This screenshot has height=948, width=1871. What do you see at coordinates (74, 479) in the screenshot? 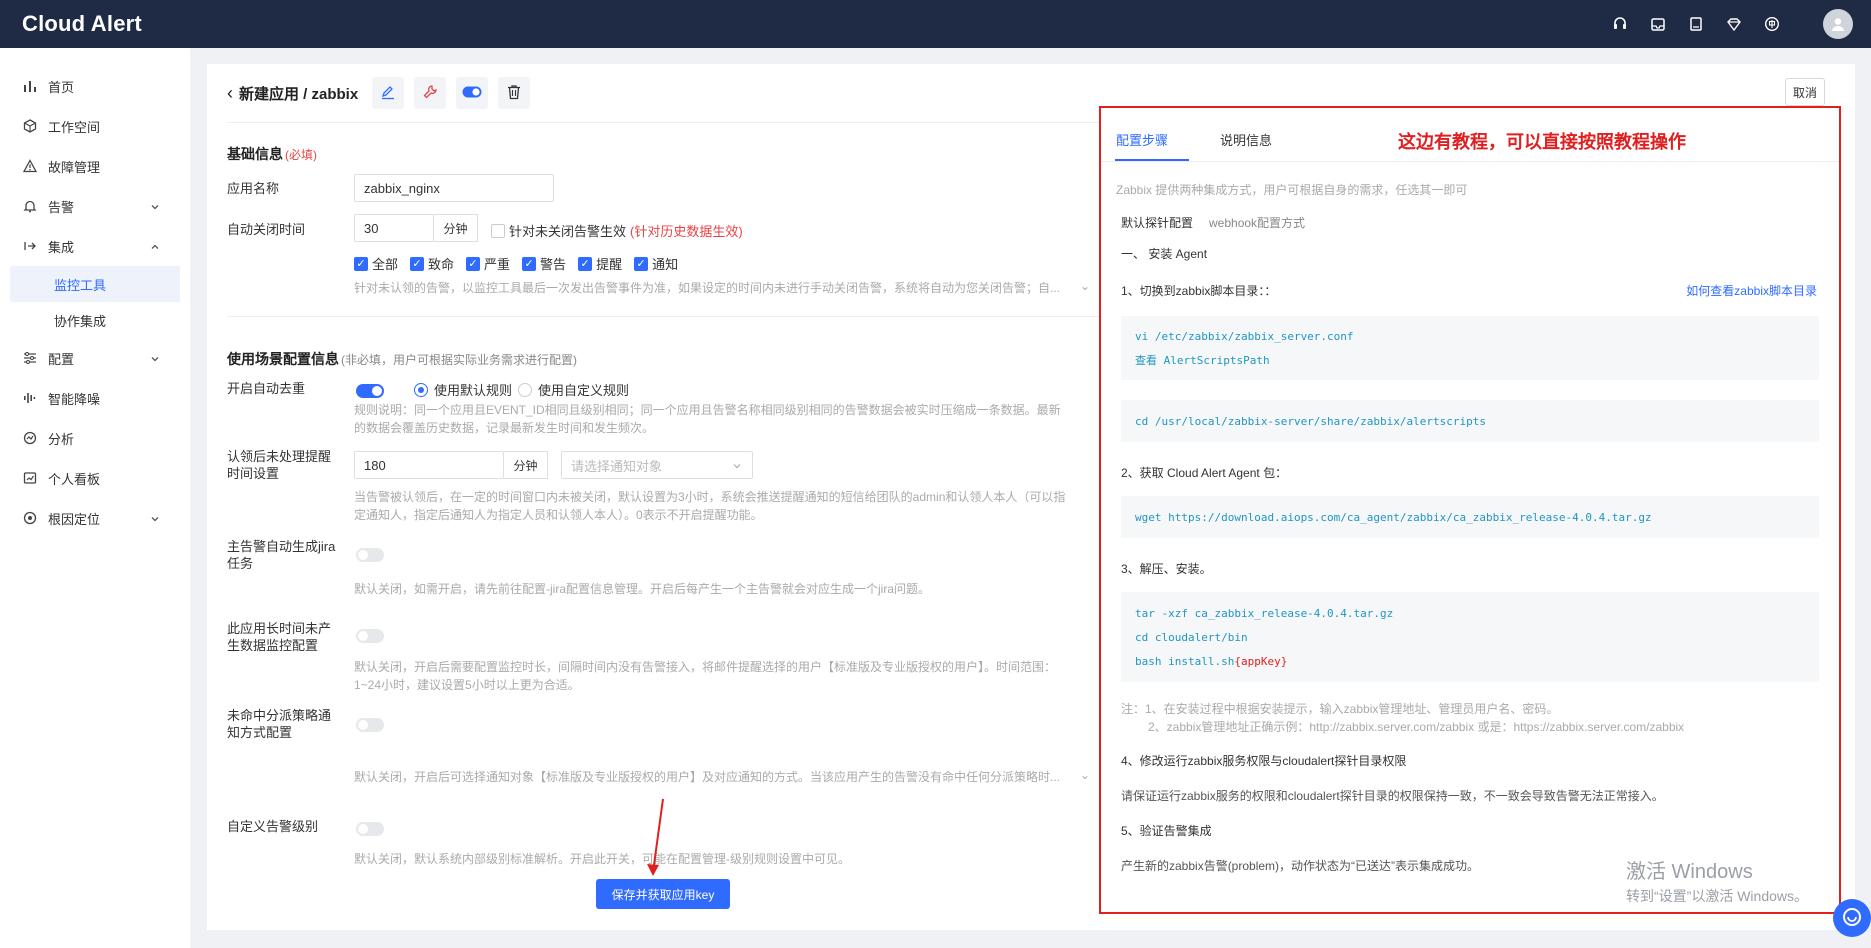
I see `sidebar-item-label: 个人看板` at bounding box center [74, 479].